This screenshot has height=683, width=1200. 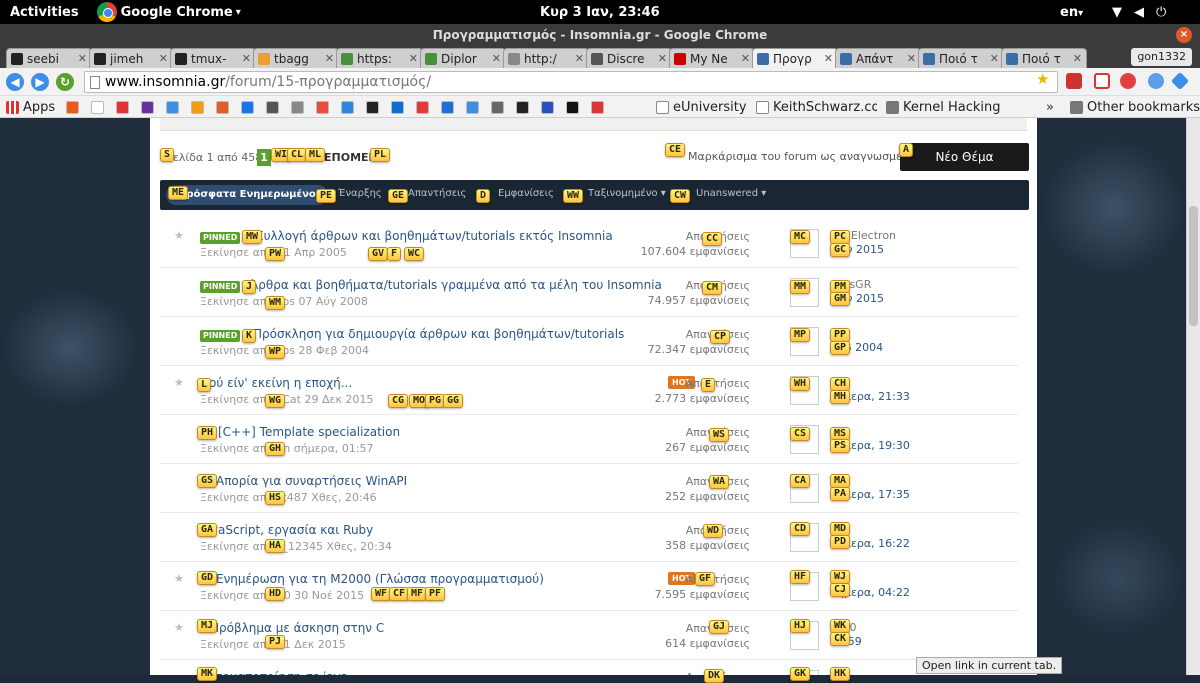 What do you see at coordinates (213, 58) in the screenshot?
I see `browser-tab: tmux- ✕` at bounding box center [213, 58].